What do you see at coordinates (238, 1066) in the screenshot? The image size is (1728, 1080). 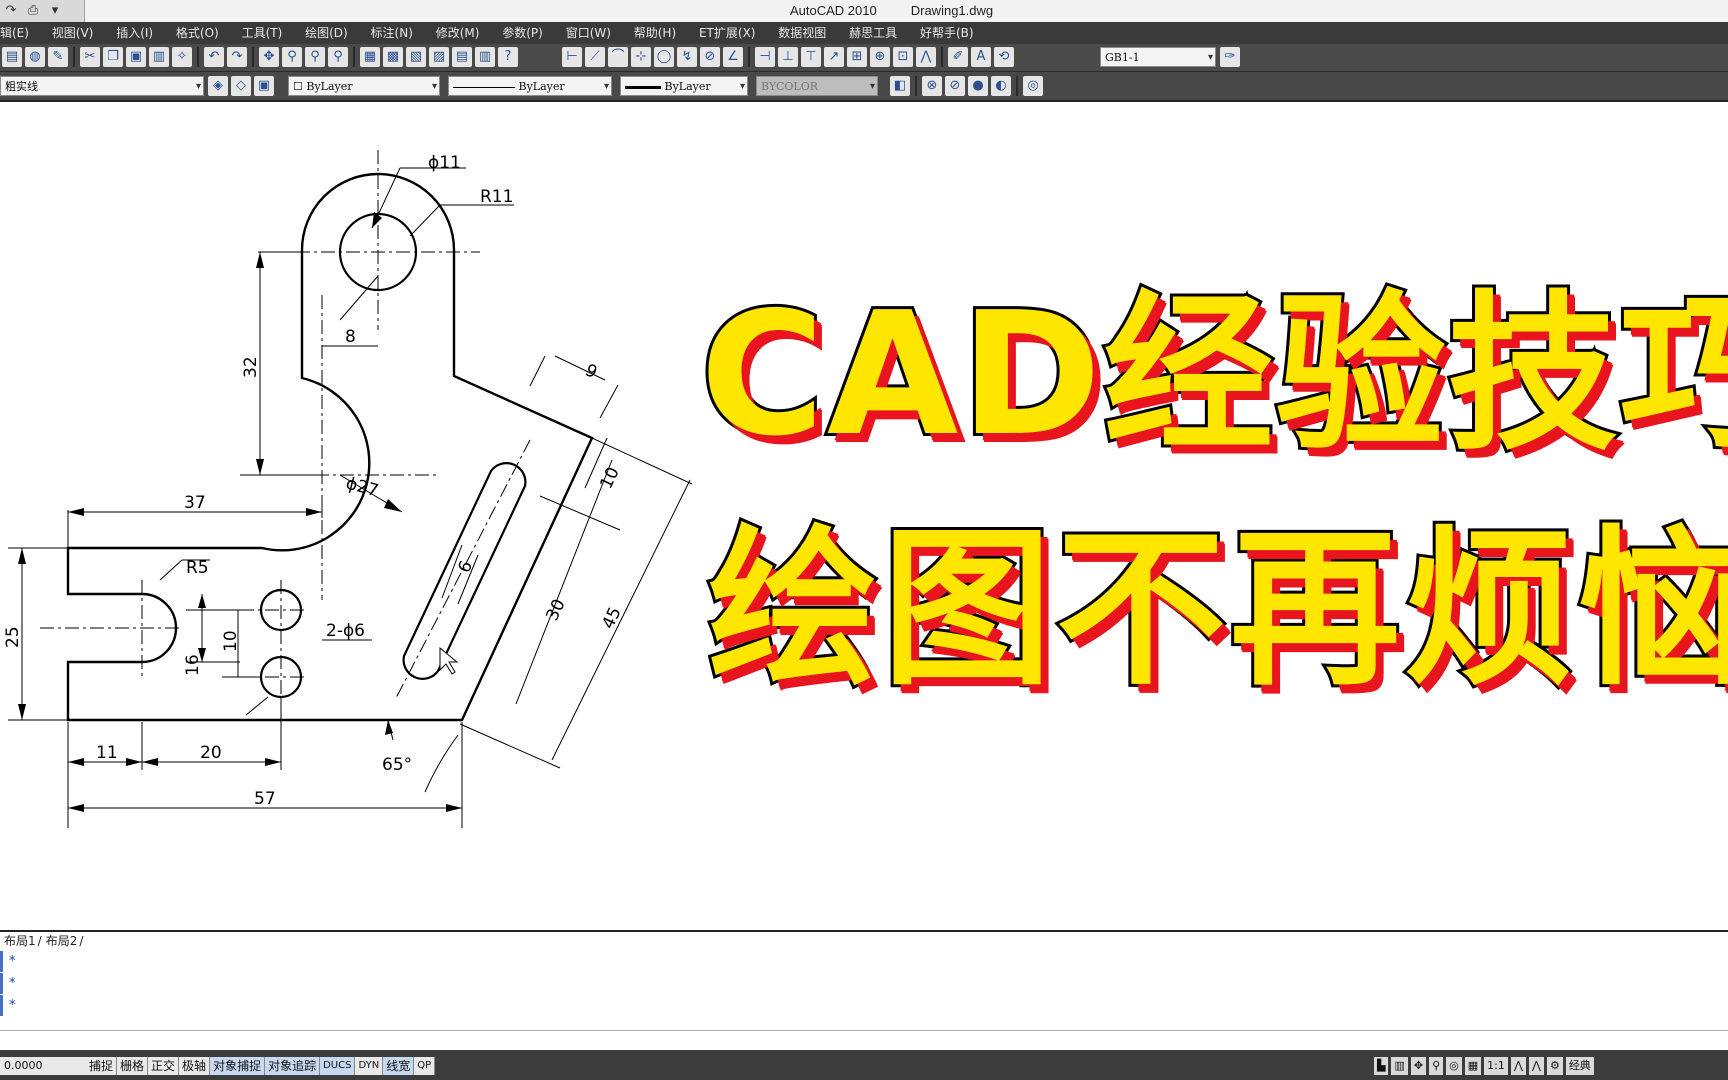 I see `mode-osnap: 对象捕捉` at bounding box center [238, 1066].